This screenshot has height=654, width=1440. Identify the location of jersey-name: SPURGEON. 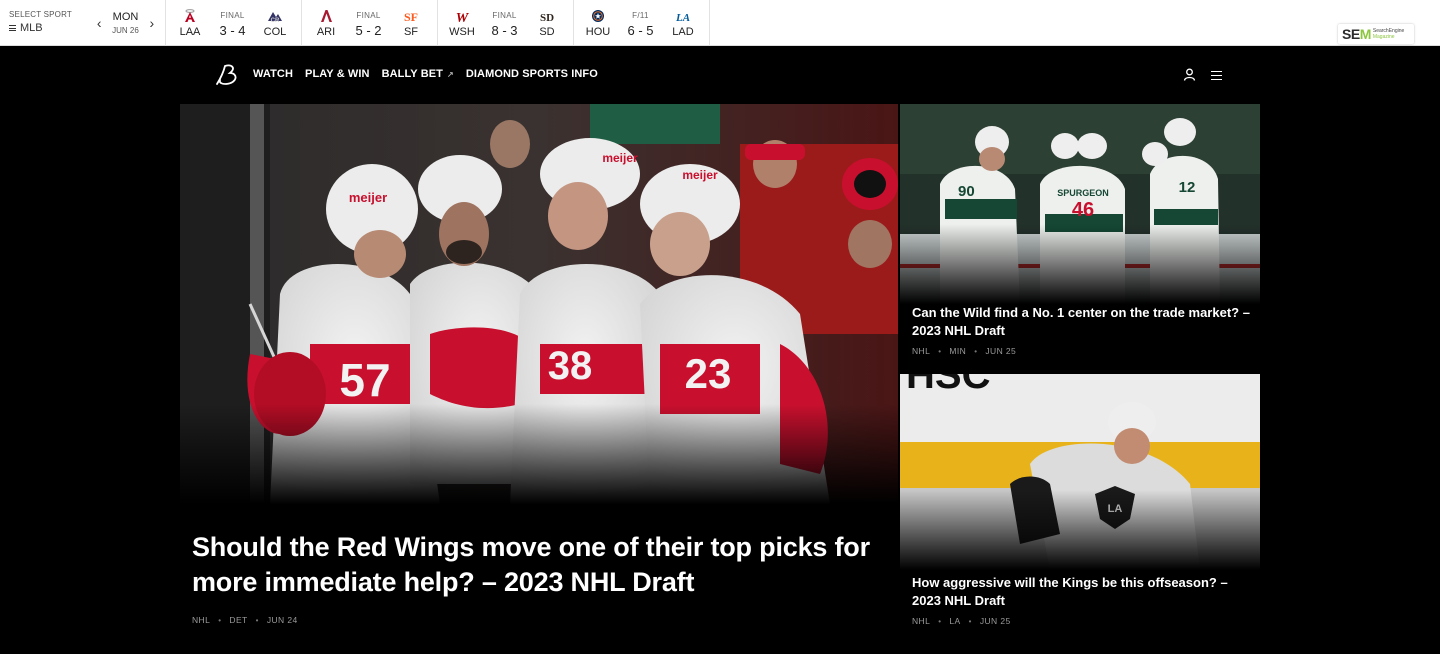
(1083, 193).